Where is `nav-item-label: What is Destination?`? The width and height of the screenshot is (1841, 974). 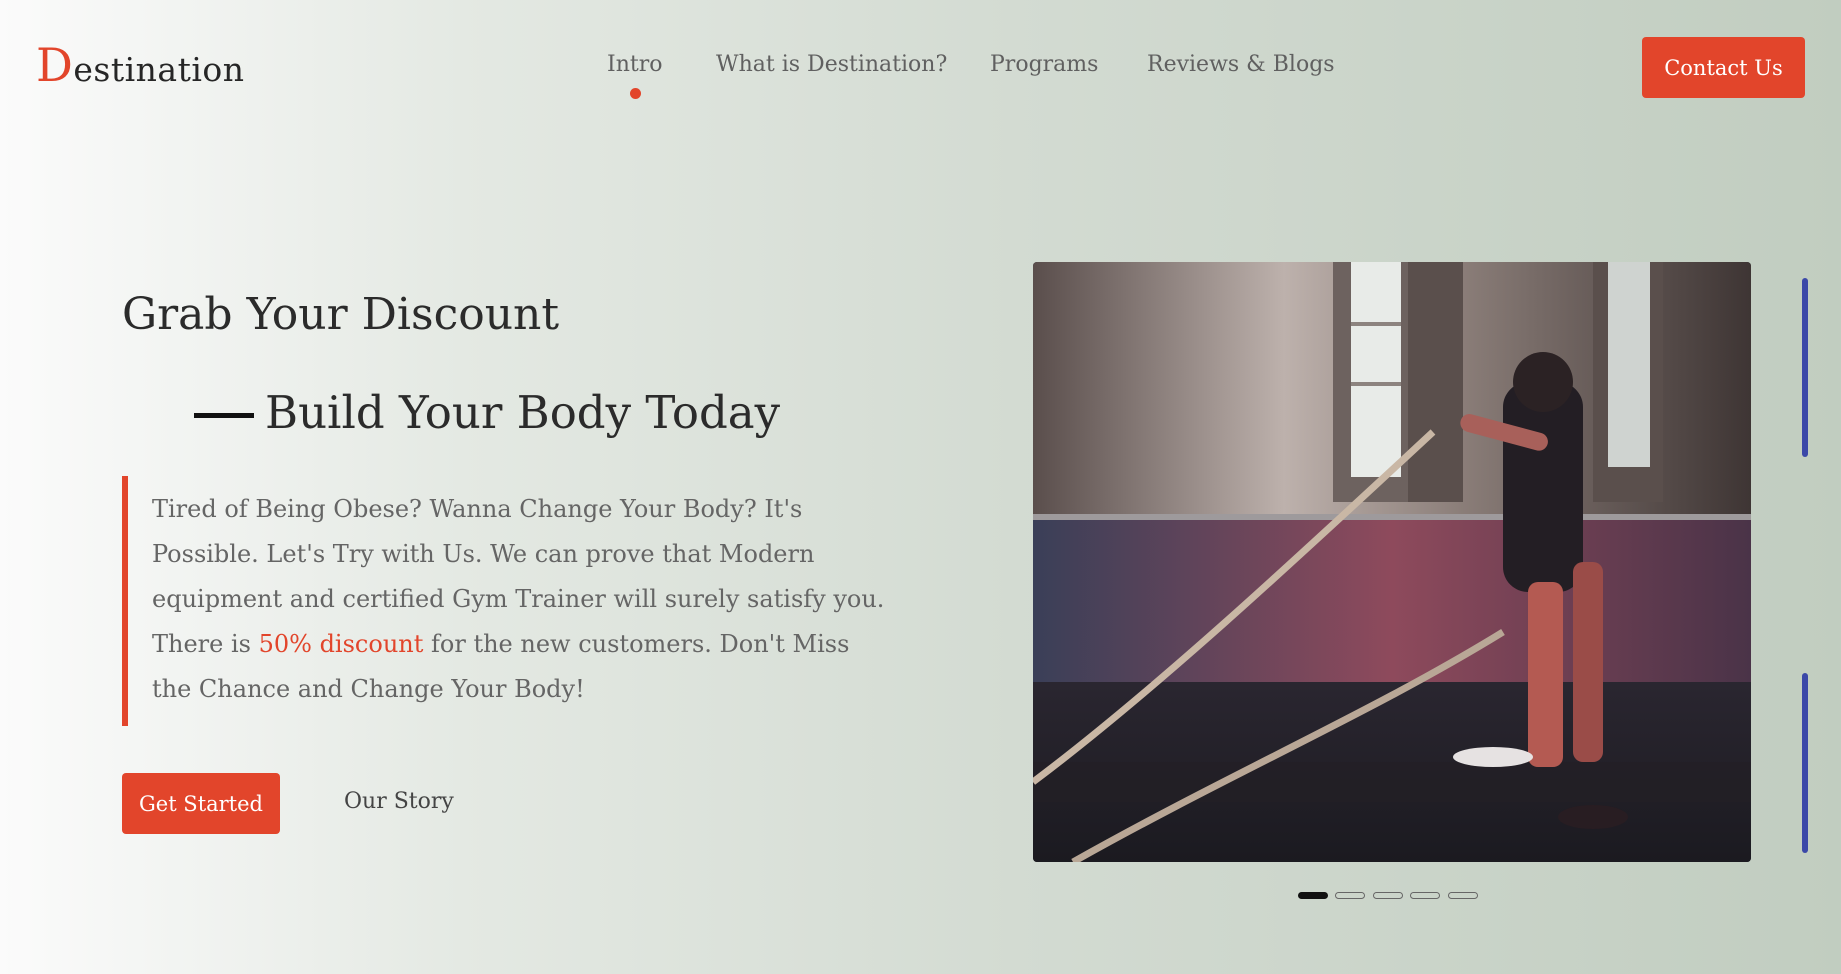 nav-item-label: What is Destination? is located at coordinates (832, 64).